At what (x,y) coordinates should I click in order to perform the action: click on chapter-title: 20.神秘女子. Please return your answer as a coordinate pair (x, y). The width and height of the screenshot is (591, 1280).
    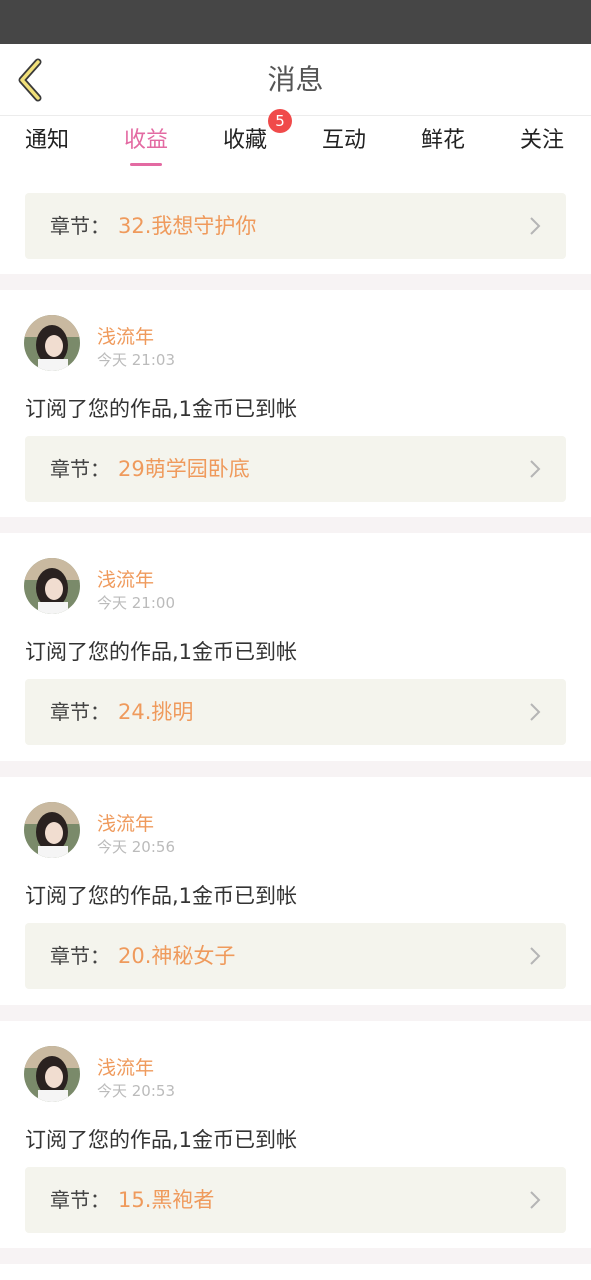
    Looking at the image, I should click on (177, 956).